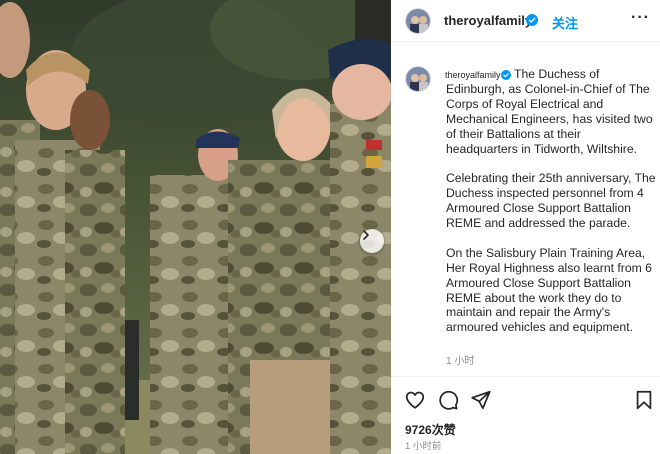 This screenshot has height=454, width=660. Describe the element at coordinates (460, 361) in the screenshot. I see `caption-timestamp: 1 小时` at that location.